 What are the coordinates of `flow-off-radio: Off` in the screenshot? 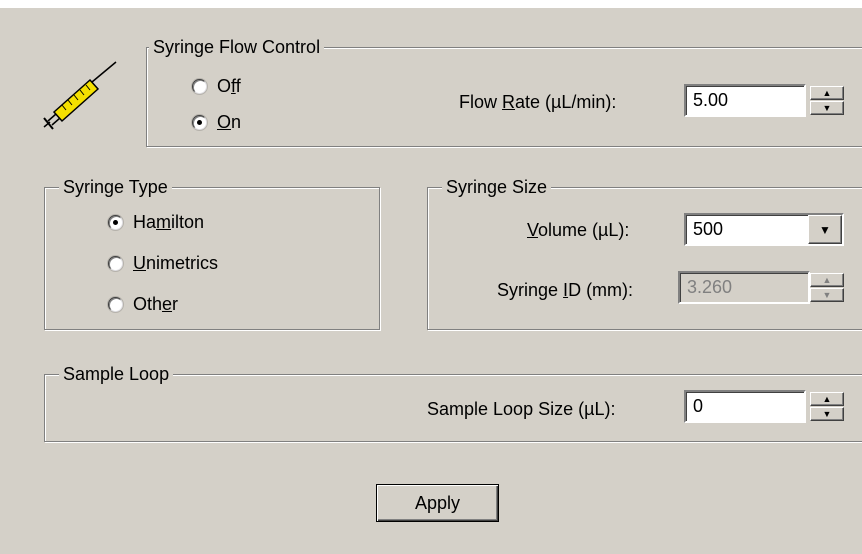 It's located at (216, 86).